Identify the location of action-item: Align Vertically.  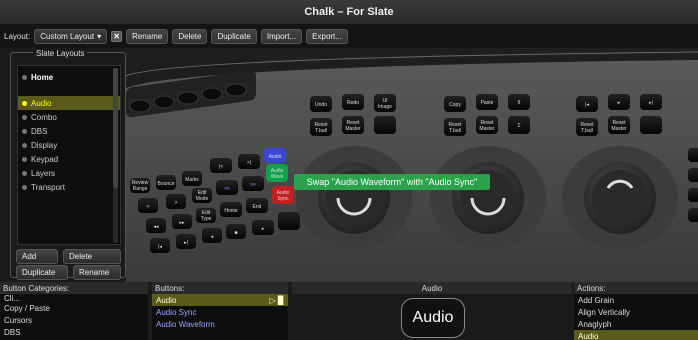
(636, 312).